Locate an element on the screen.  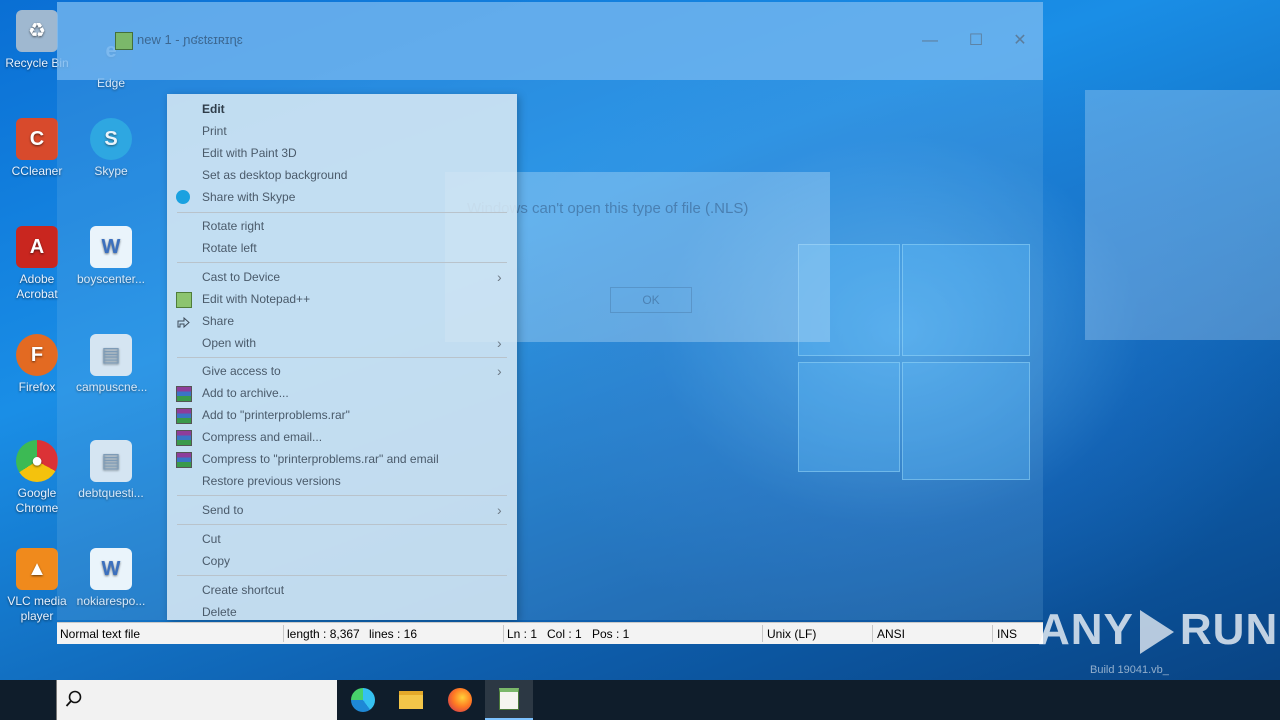
menu-item-add-to-rar: Add to "printerproblems.rar" is located at coordinates (342, 415).